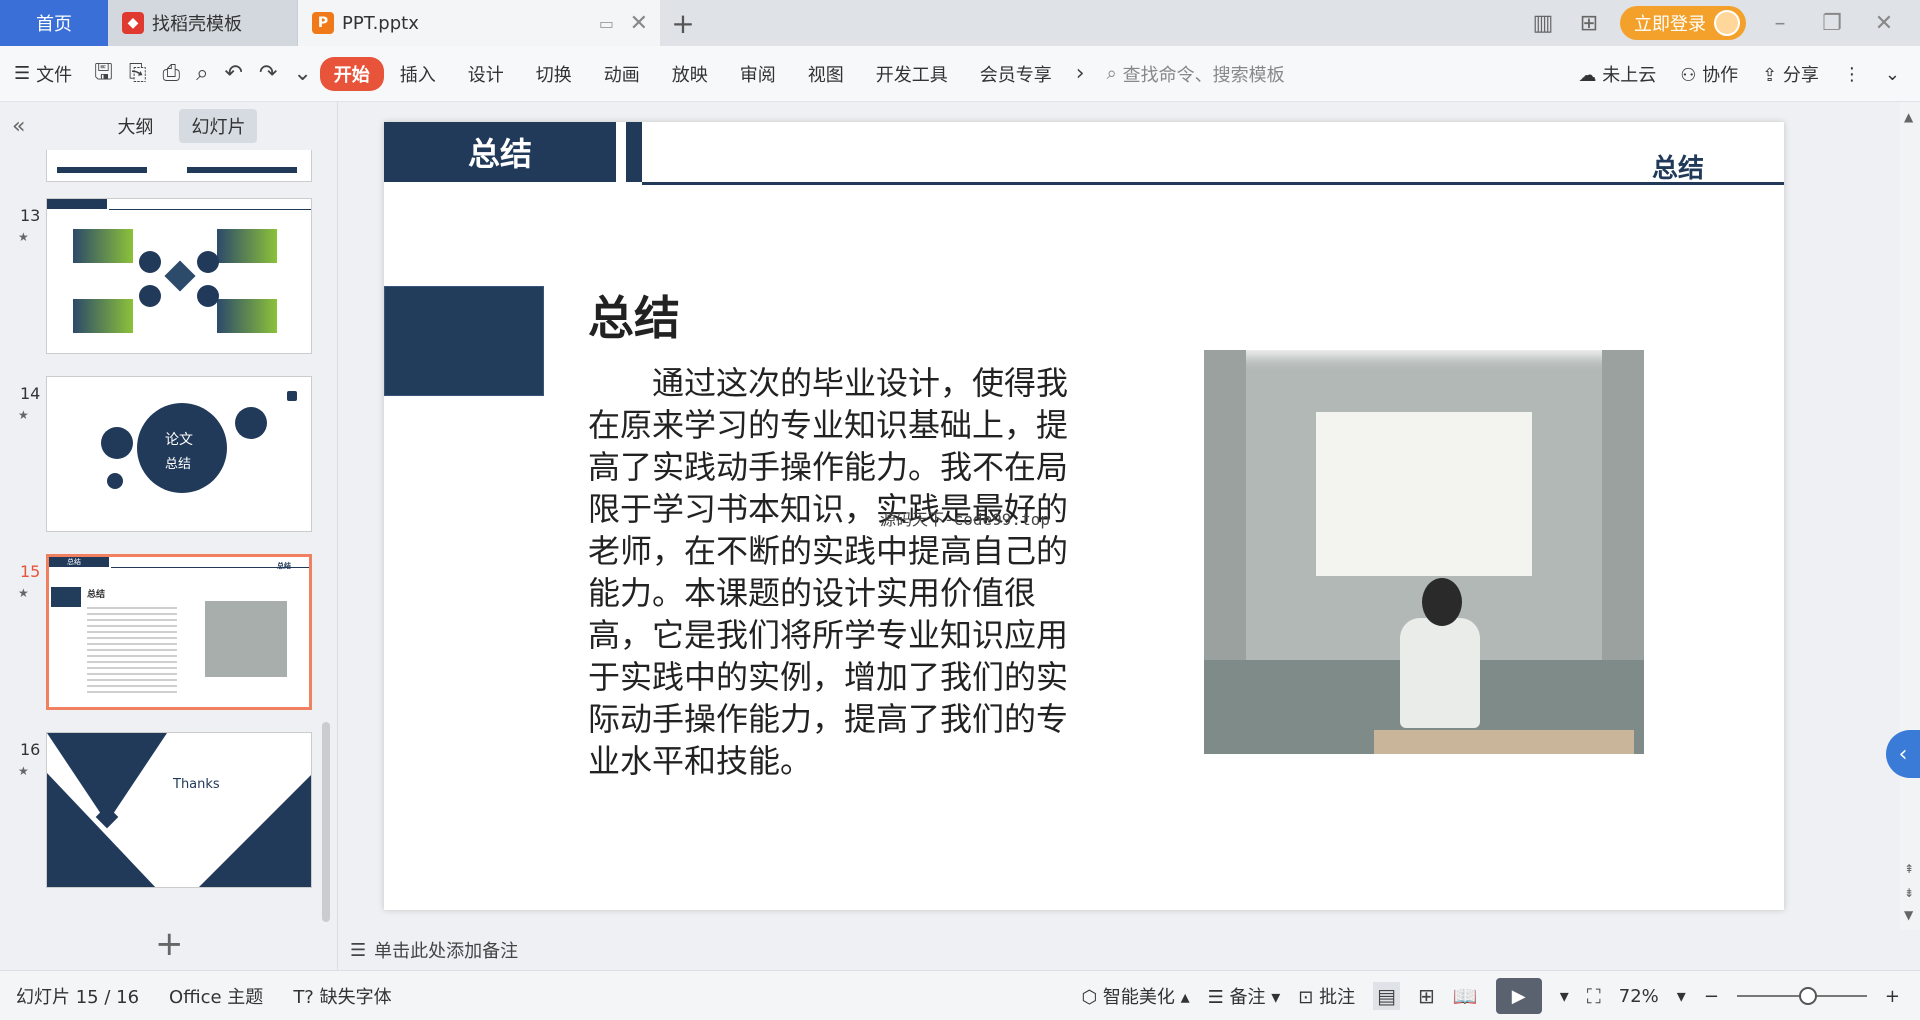 The image size is (1920, 1020). What do you see at coordinates (54, 75) in the screenshot?
I see `file-menu-label: 文件` at bounding box center [54, 75].